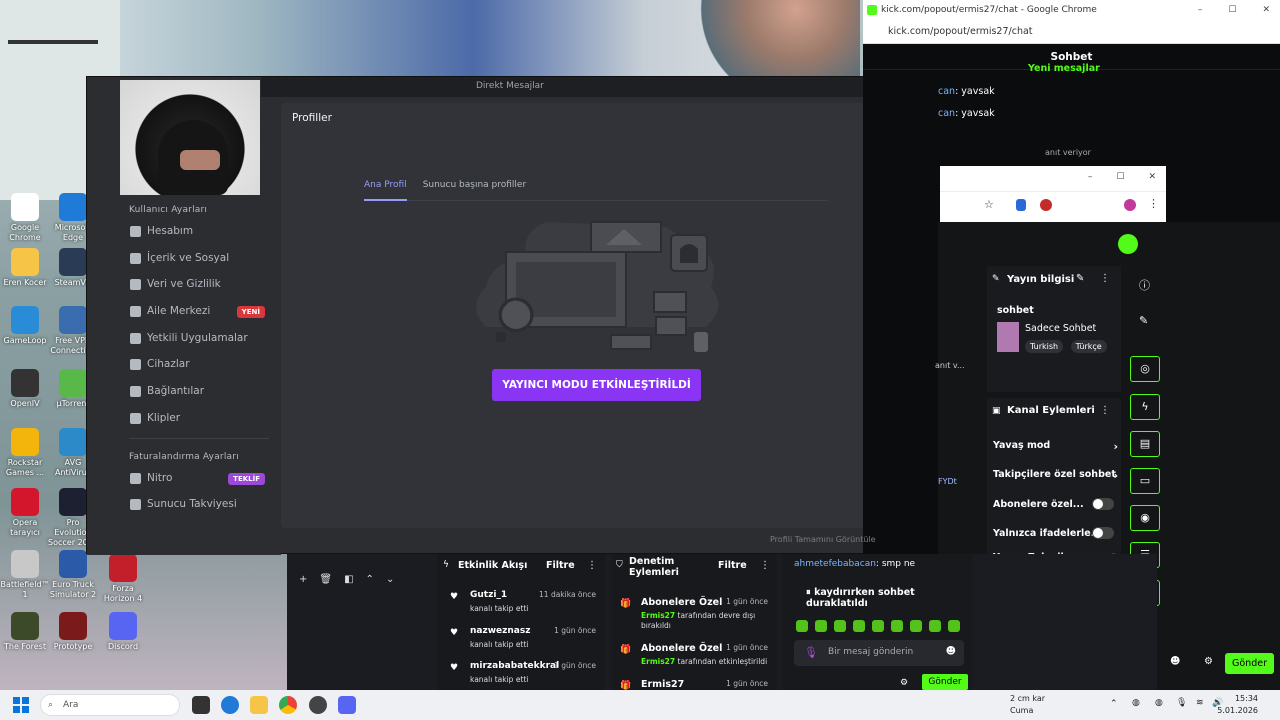 The height and width of the screenshot is (720, 1280). Describe the element at coordinates (879, 653) in the screenshot. I see `chat-input: 🎙 Bir mesaj gönderin ☻` at that location.